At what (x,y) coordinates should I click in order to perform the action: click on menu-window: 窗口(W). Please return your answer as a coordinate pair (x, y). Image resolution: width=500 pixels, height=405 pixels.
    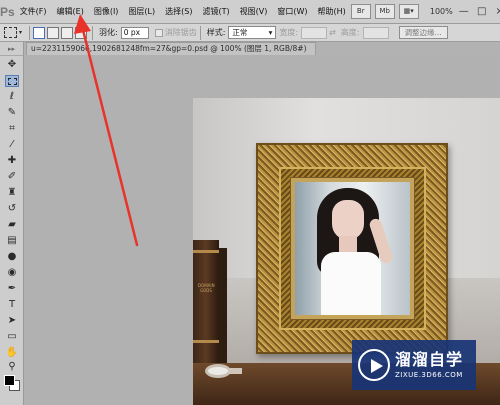
    Looking at the image, I should click on (292, 12).